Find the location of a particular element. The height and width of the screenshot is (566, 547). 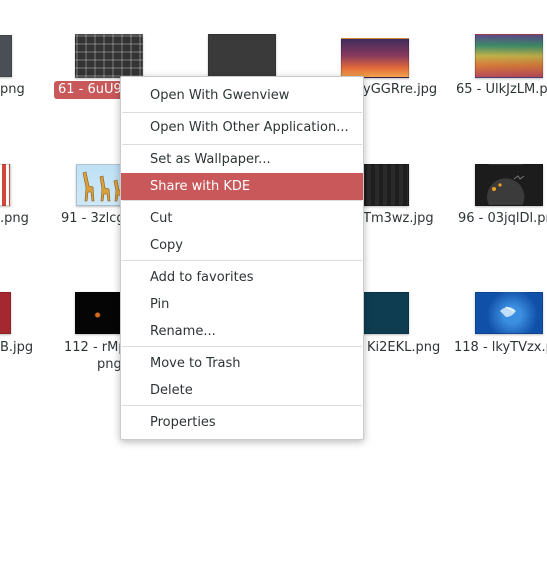

menu-item-share-with-kde: Share with KDE is located at coordinates (242, 186).